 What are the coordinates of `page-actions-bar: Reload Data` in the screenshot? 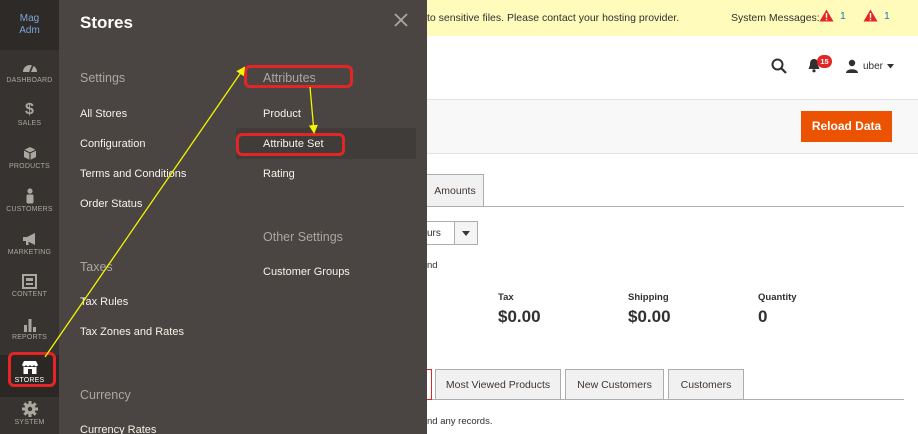 It's located at (672, 127).